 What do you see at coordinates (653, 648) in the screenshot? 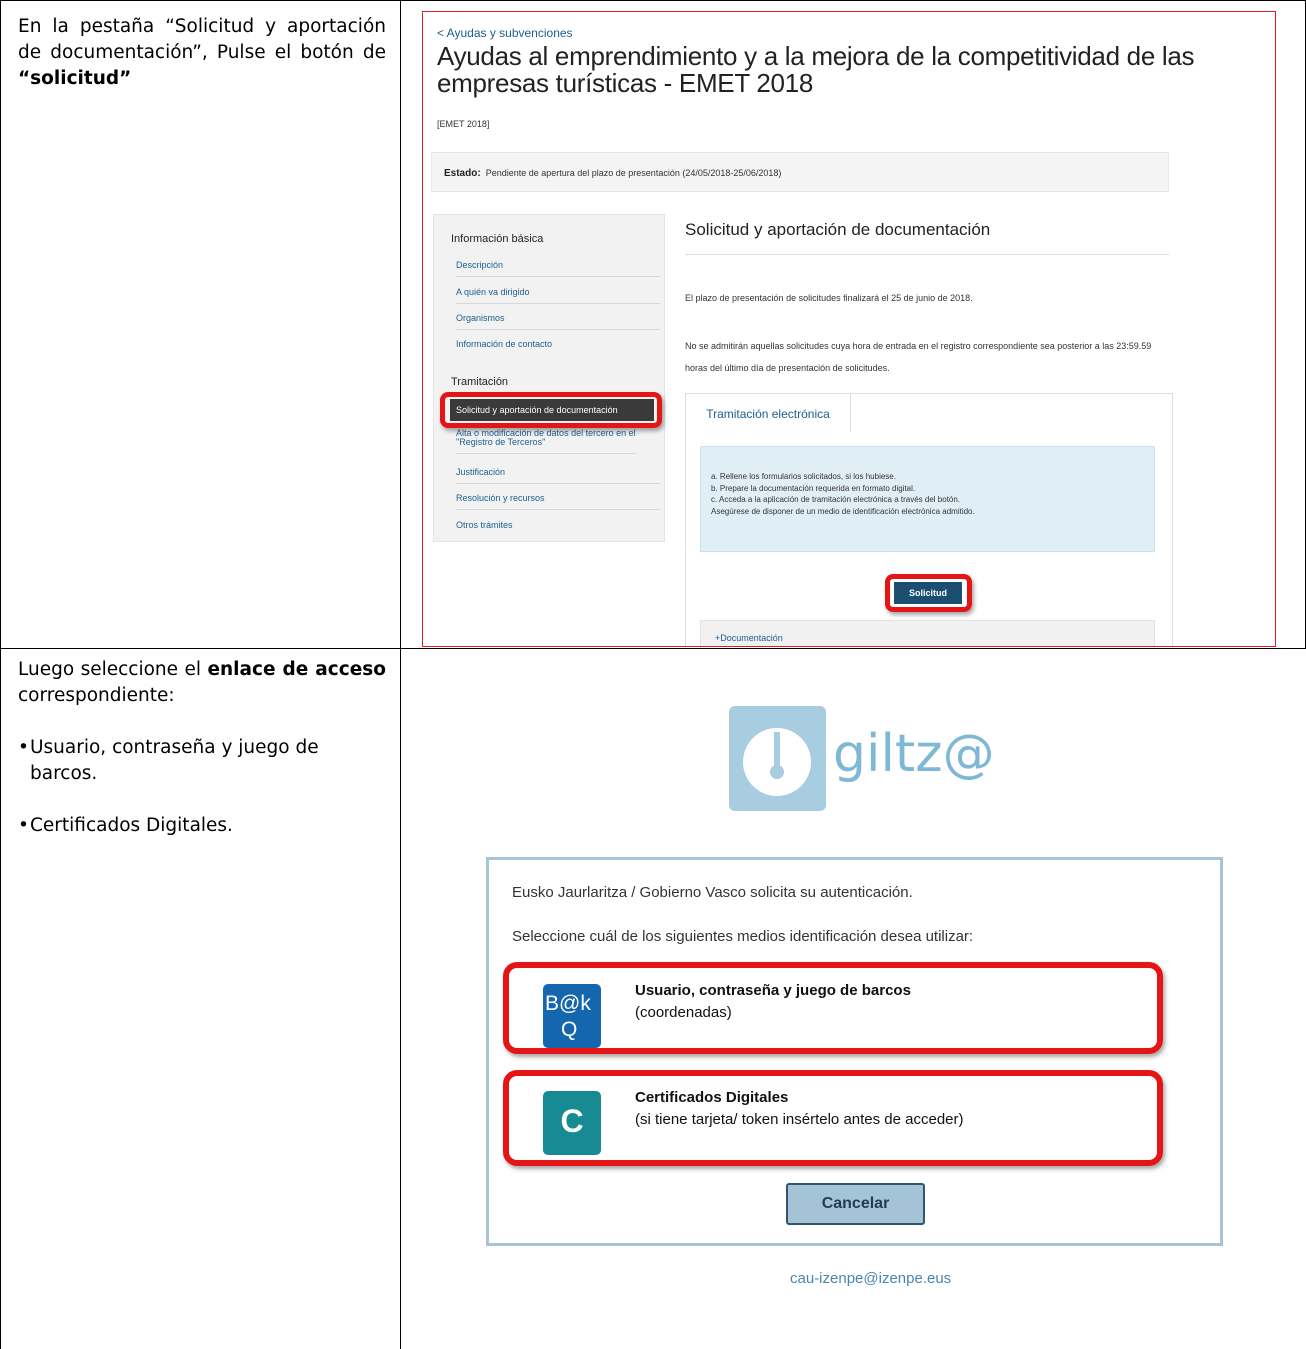
I see `table-row-divider` at bounding box center [653, 648].